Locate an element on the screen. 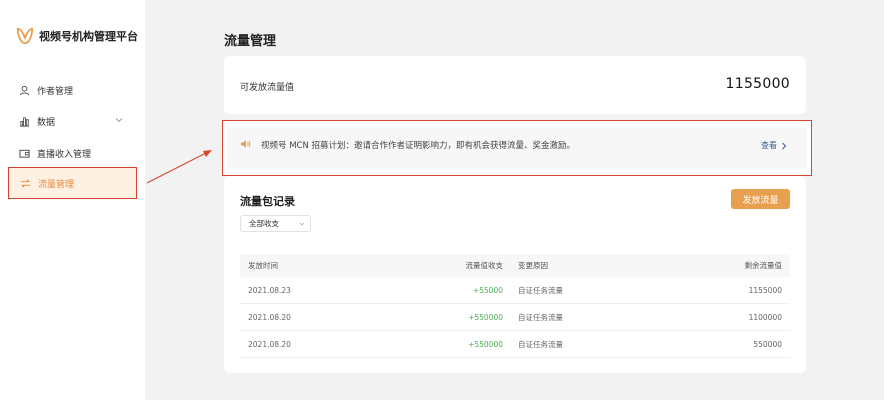  filter-select: 全部收支 is located at coordinates (275, 223).